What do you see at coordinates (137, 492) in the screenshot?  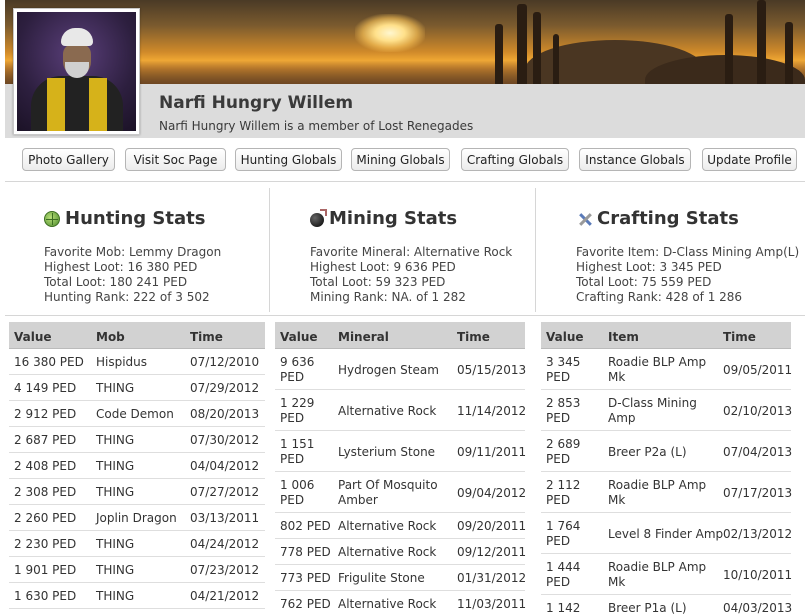 I see `table-row: 2 308 PED THING 07/27/2012` at bounding box center [137, 492].